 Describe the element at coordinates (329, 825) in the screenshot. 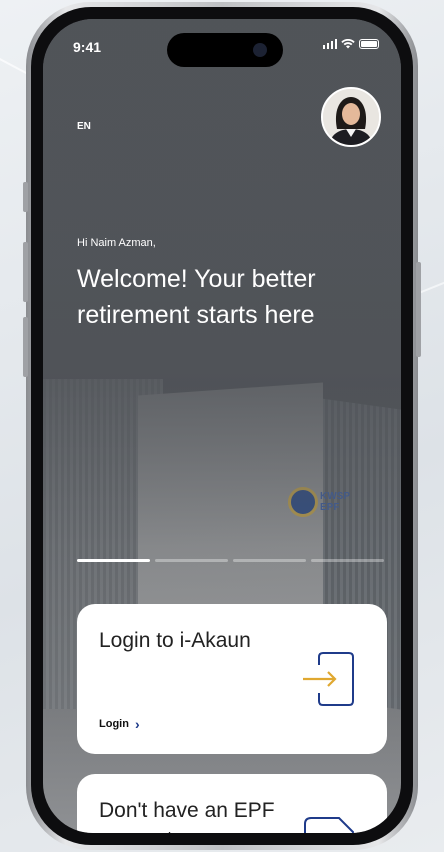

I see `register-icon` at that location.